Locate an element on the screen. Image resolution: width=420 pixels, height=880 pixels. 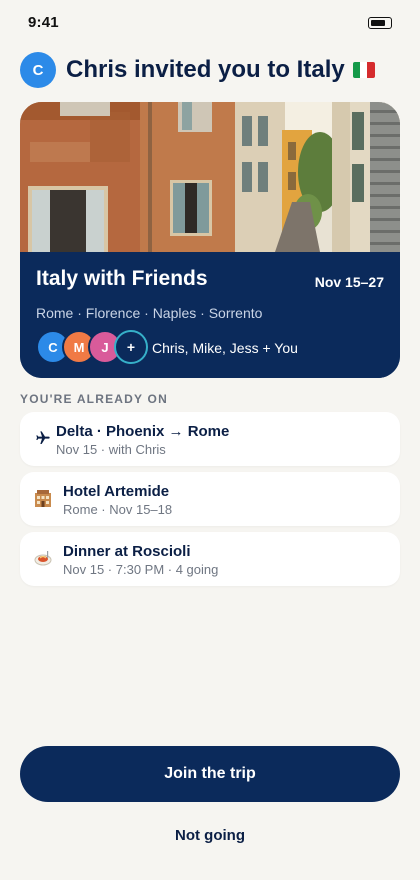
booking-subtitle: Nov 15 · with Chris is located at coordinates (111, 449).